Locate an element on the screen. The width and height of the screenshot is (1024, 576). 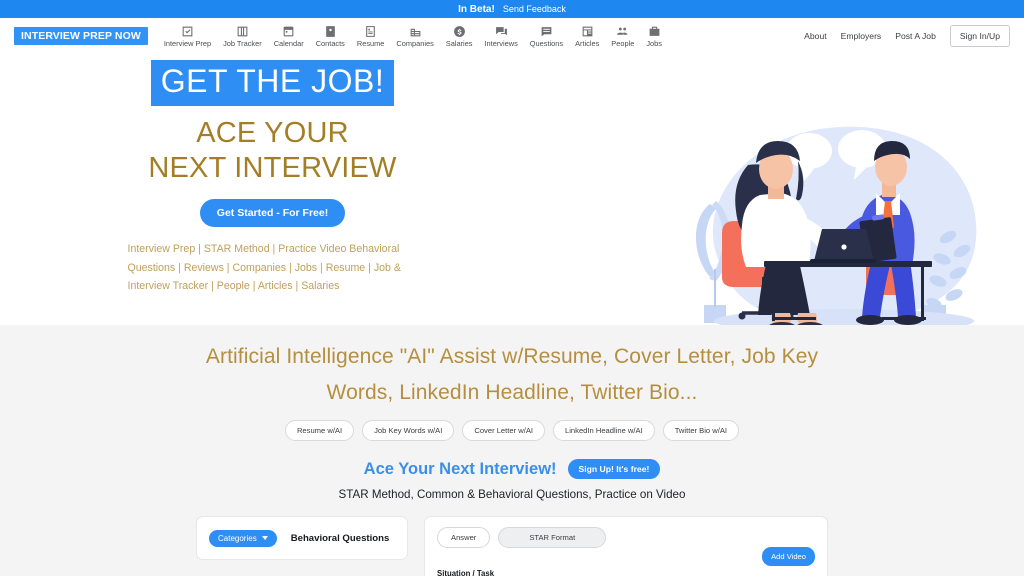
site-logo: INTERVIEW PREP NOW is located at coordinates (81, 36).